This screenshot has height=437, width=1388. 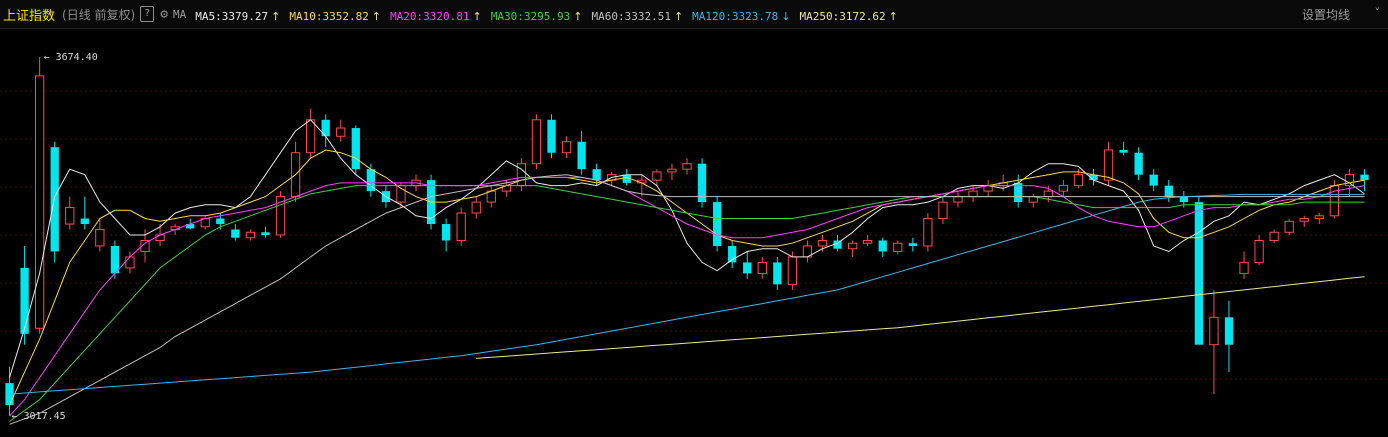 What do you see at coordinates (631, 16) in the screenshot?
I see `ma-legend-label: MA60:3332.51` at bounding box center [631, 16].